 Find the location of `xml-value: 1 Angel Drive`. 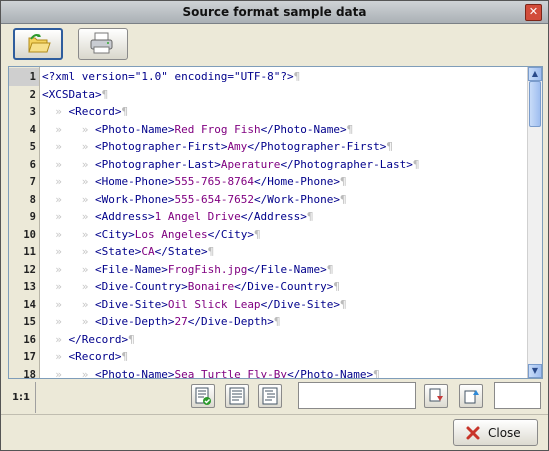

xml-value: 1 Angel Drive is located at coordinates (197, 216).